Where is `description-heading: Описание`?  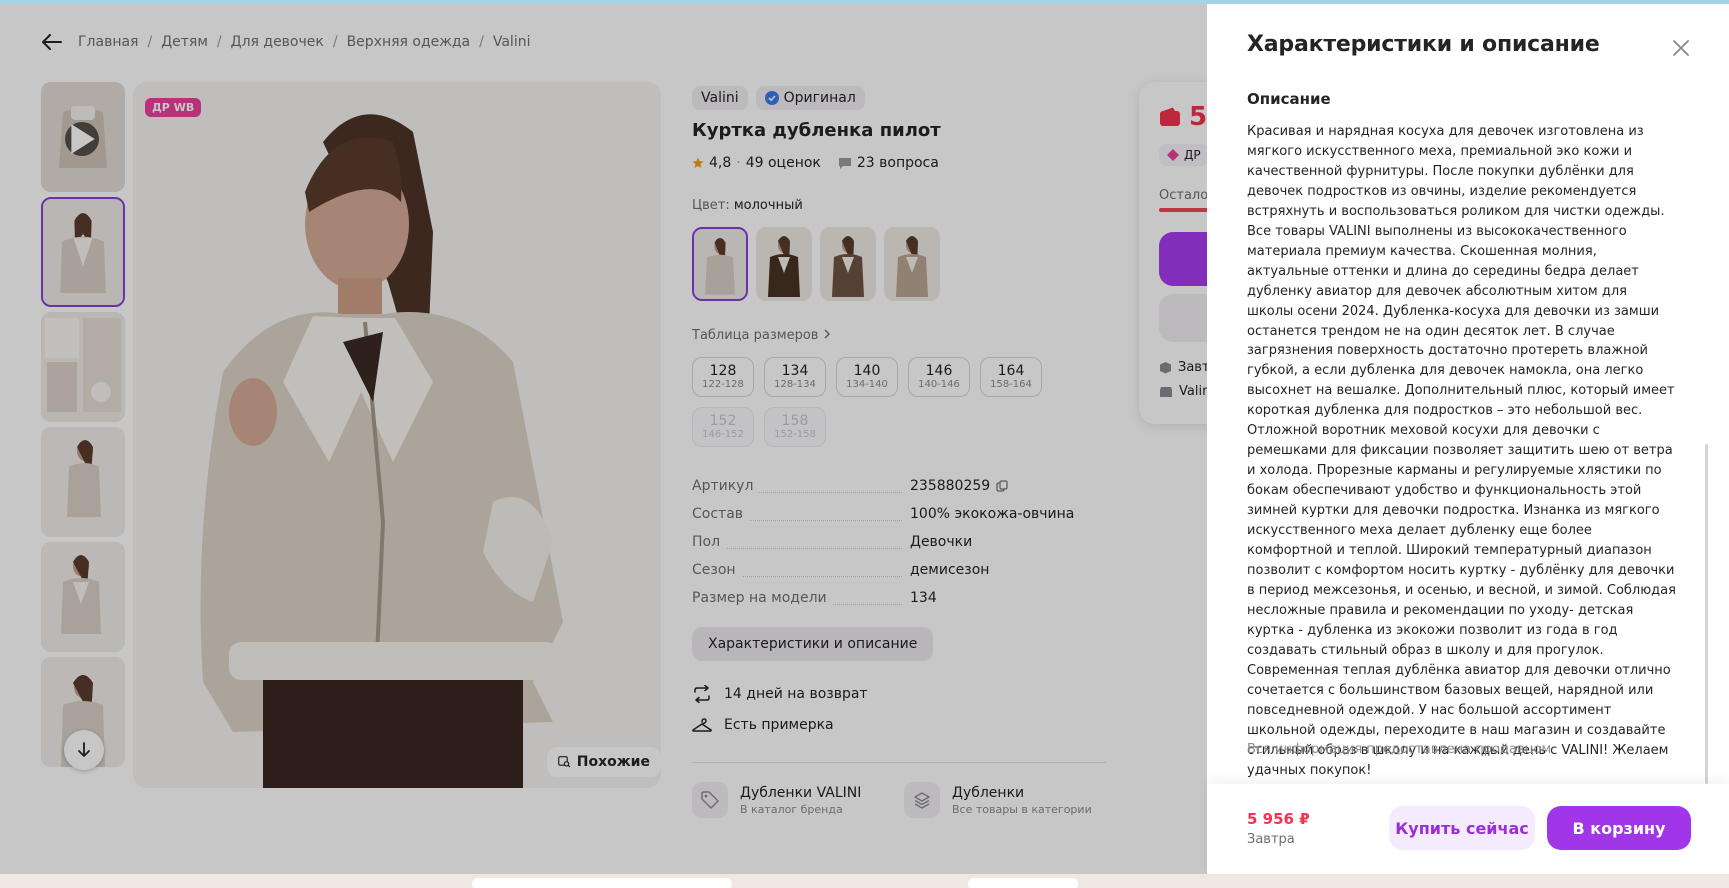
description-heading: Описание is located at coordinates (1289, 99).